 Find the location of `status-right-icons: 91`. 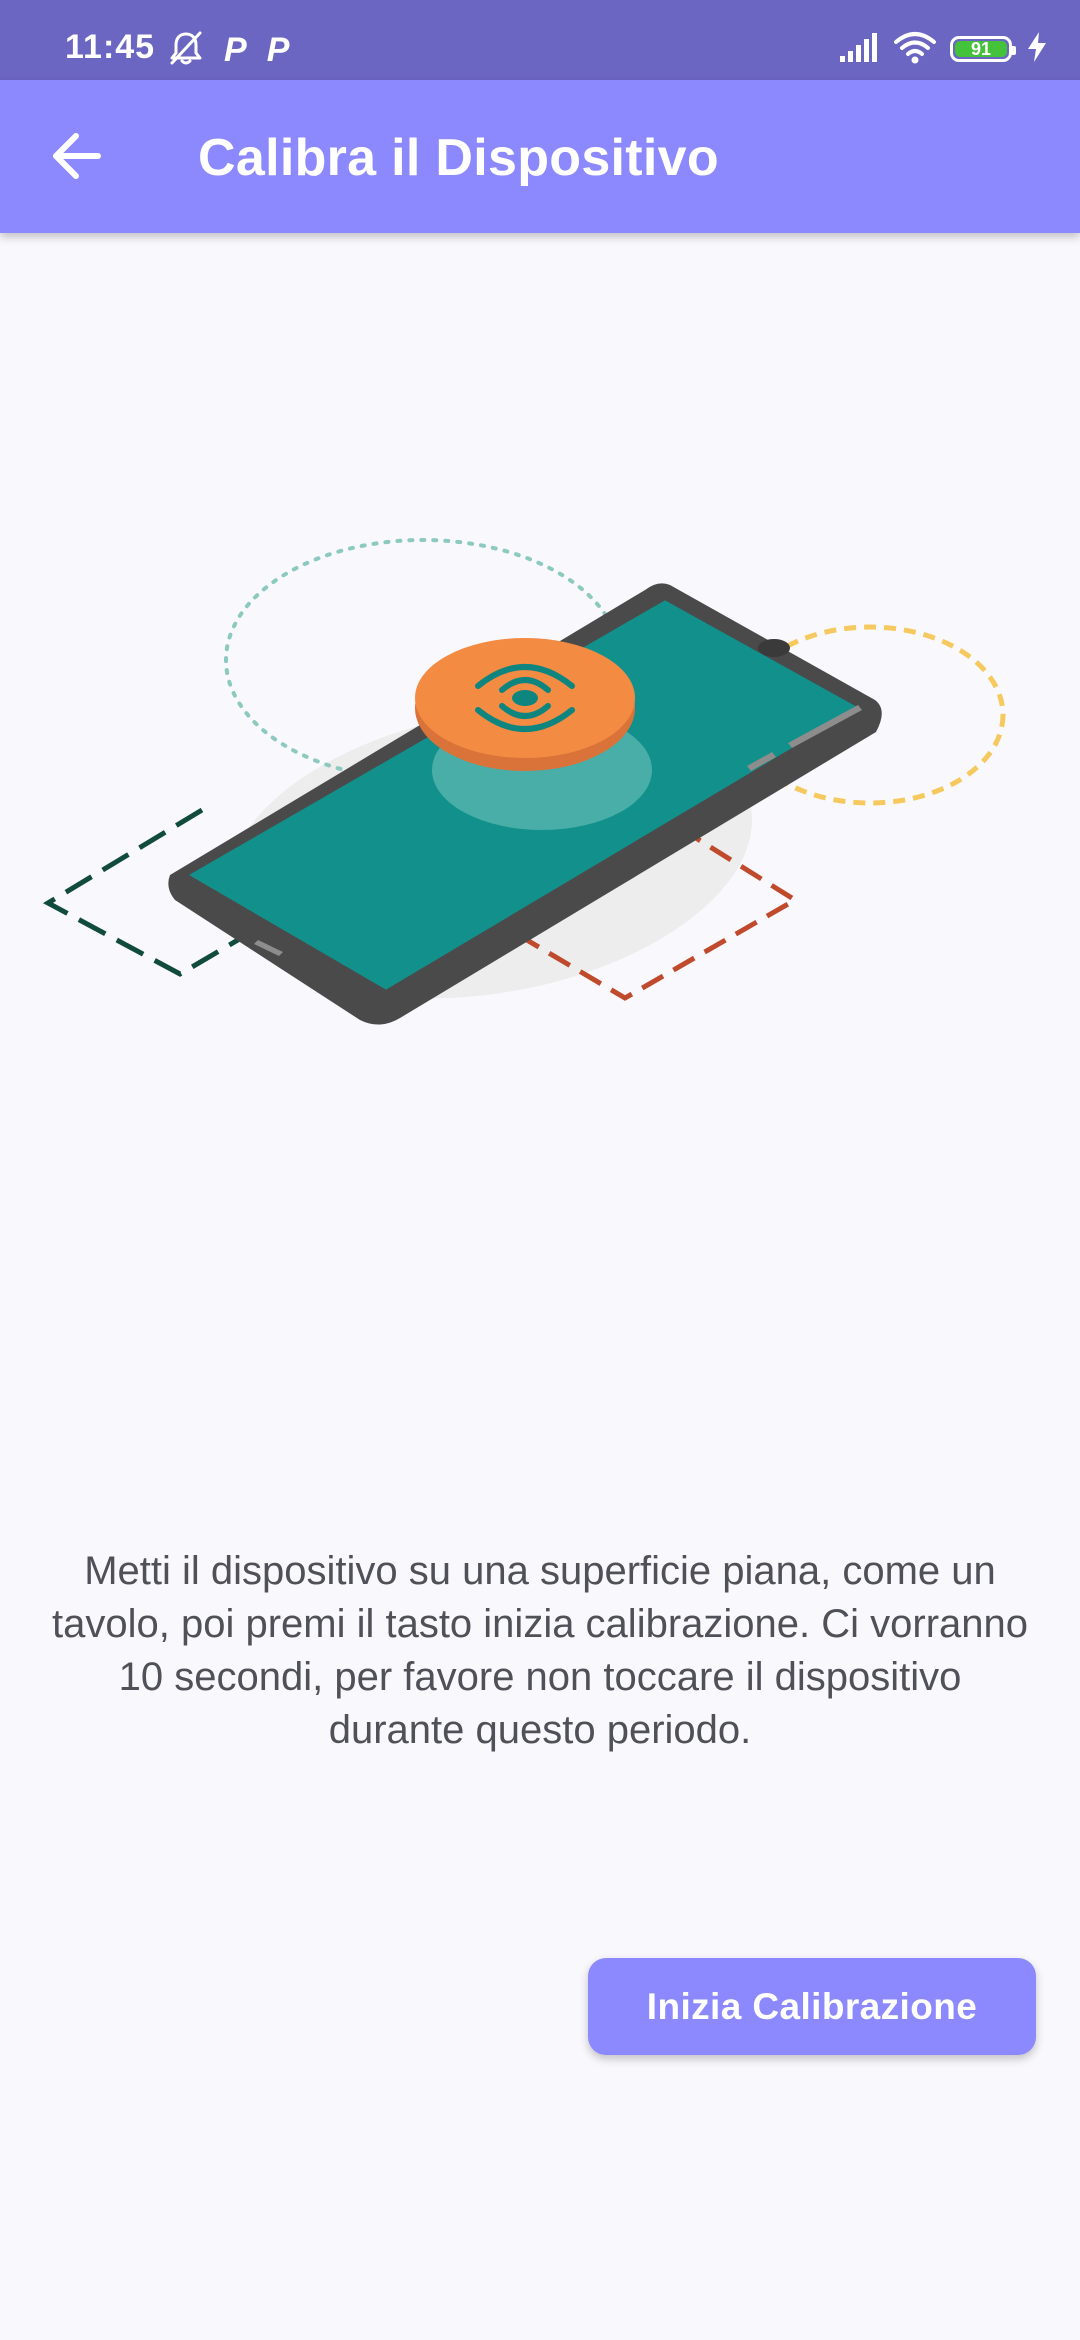

status-right-icons: 91 is located at coordinates (944, 49).